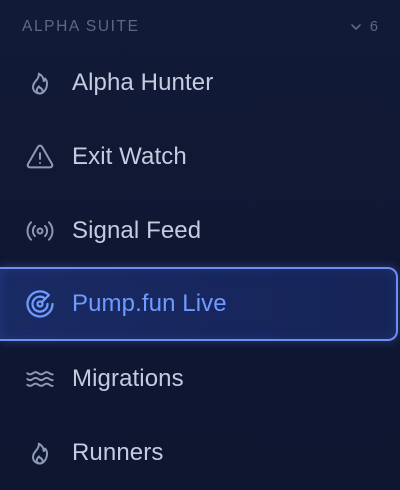  What do you see at coordinates (129, 156) in the screenshot?
I see `sidebar-item-label: Exit Watch` at bounding box center [129, 156].